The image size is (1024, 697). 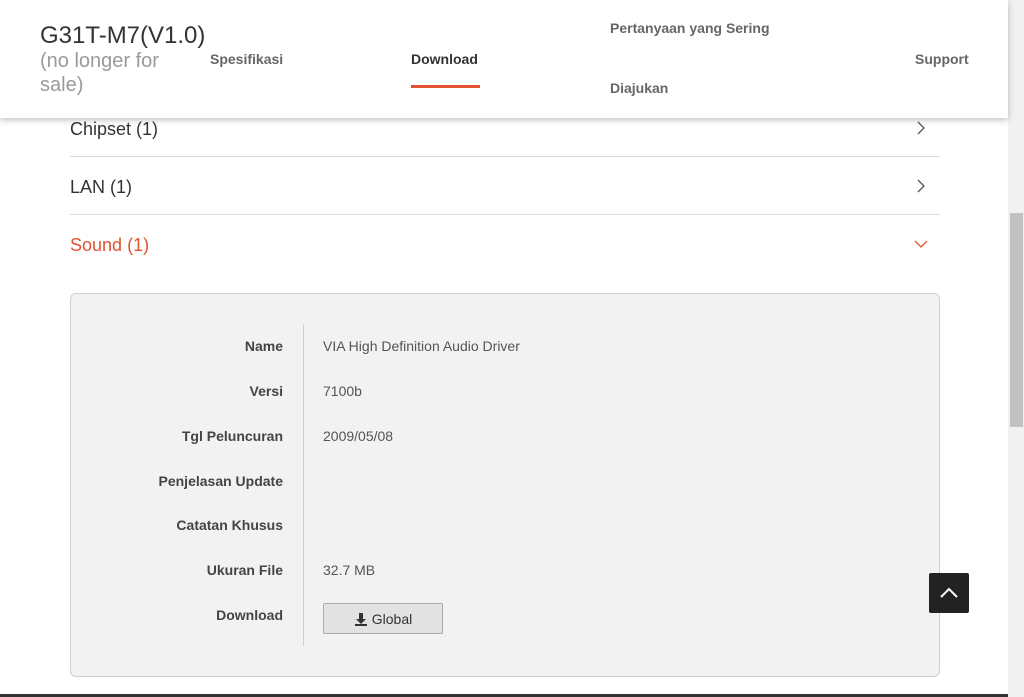 I want to click on panel-divider, so click(x=303, y=485).